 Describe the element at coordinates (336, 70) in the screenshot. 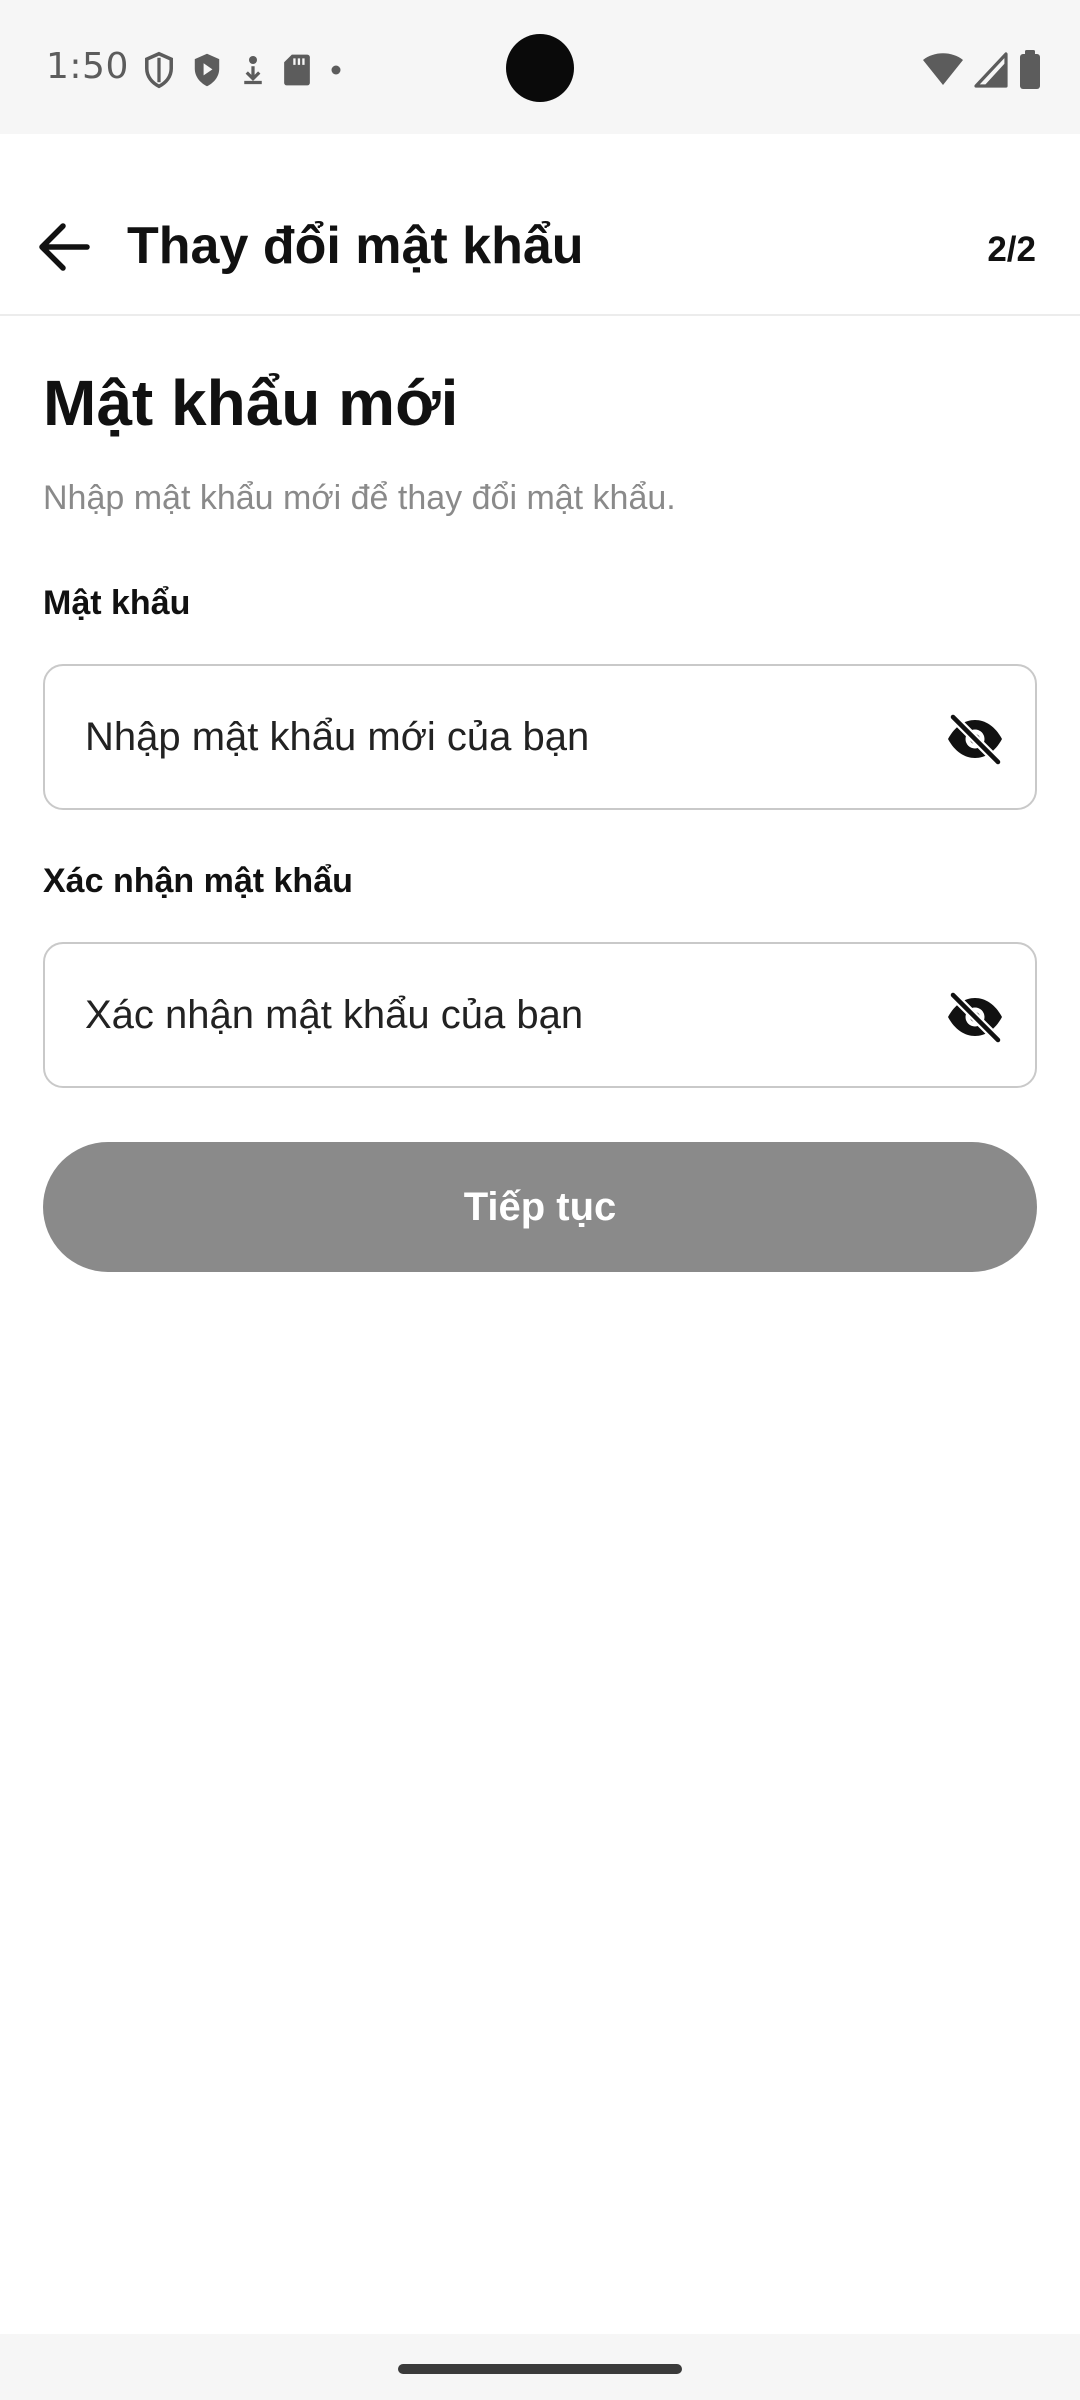

I see `dot-icon` at that location.